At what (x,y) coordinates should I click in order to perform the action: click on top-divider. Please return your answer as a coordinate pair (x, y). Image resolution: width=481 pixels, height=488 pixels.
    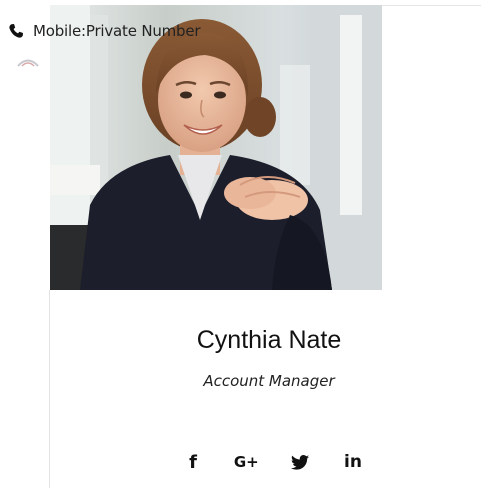
    Looking at the image, I should click on (431, 5).